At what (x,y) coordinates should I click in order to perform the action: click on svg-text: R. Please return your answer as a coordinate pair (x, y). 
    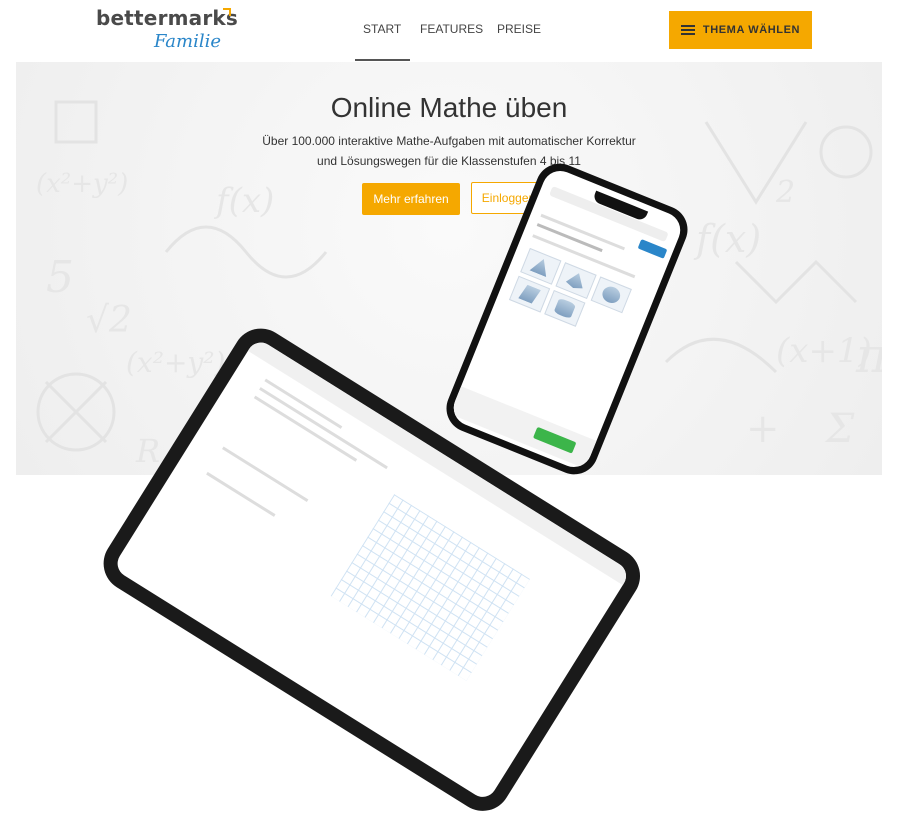
    Looking at the image, I should click on (147, 451).